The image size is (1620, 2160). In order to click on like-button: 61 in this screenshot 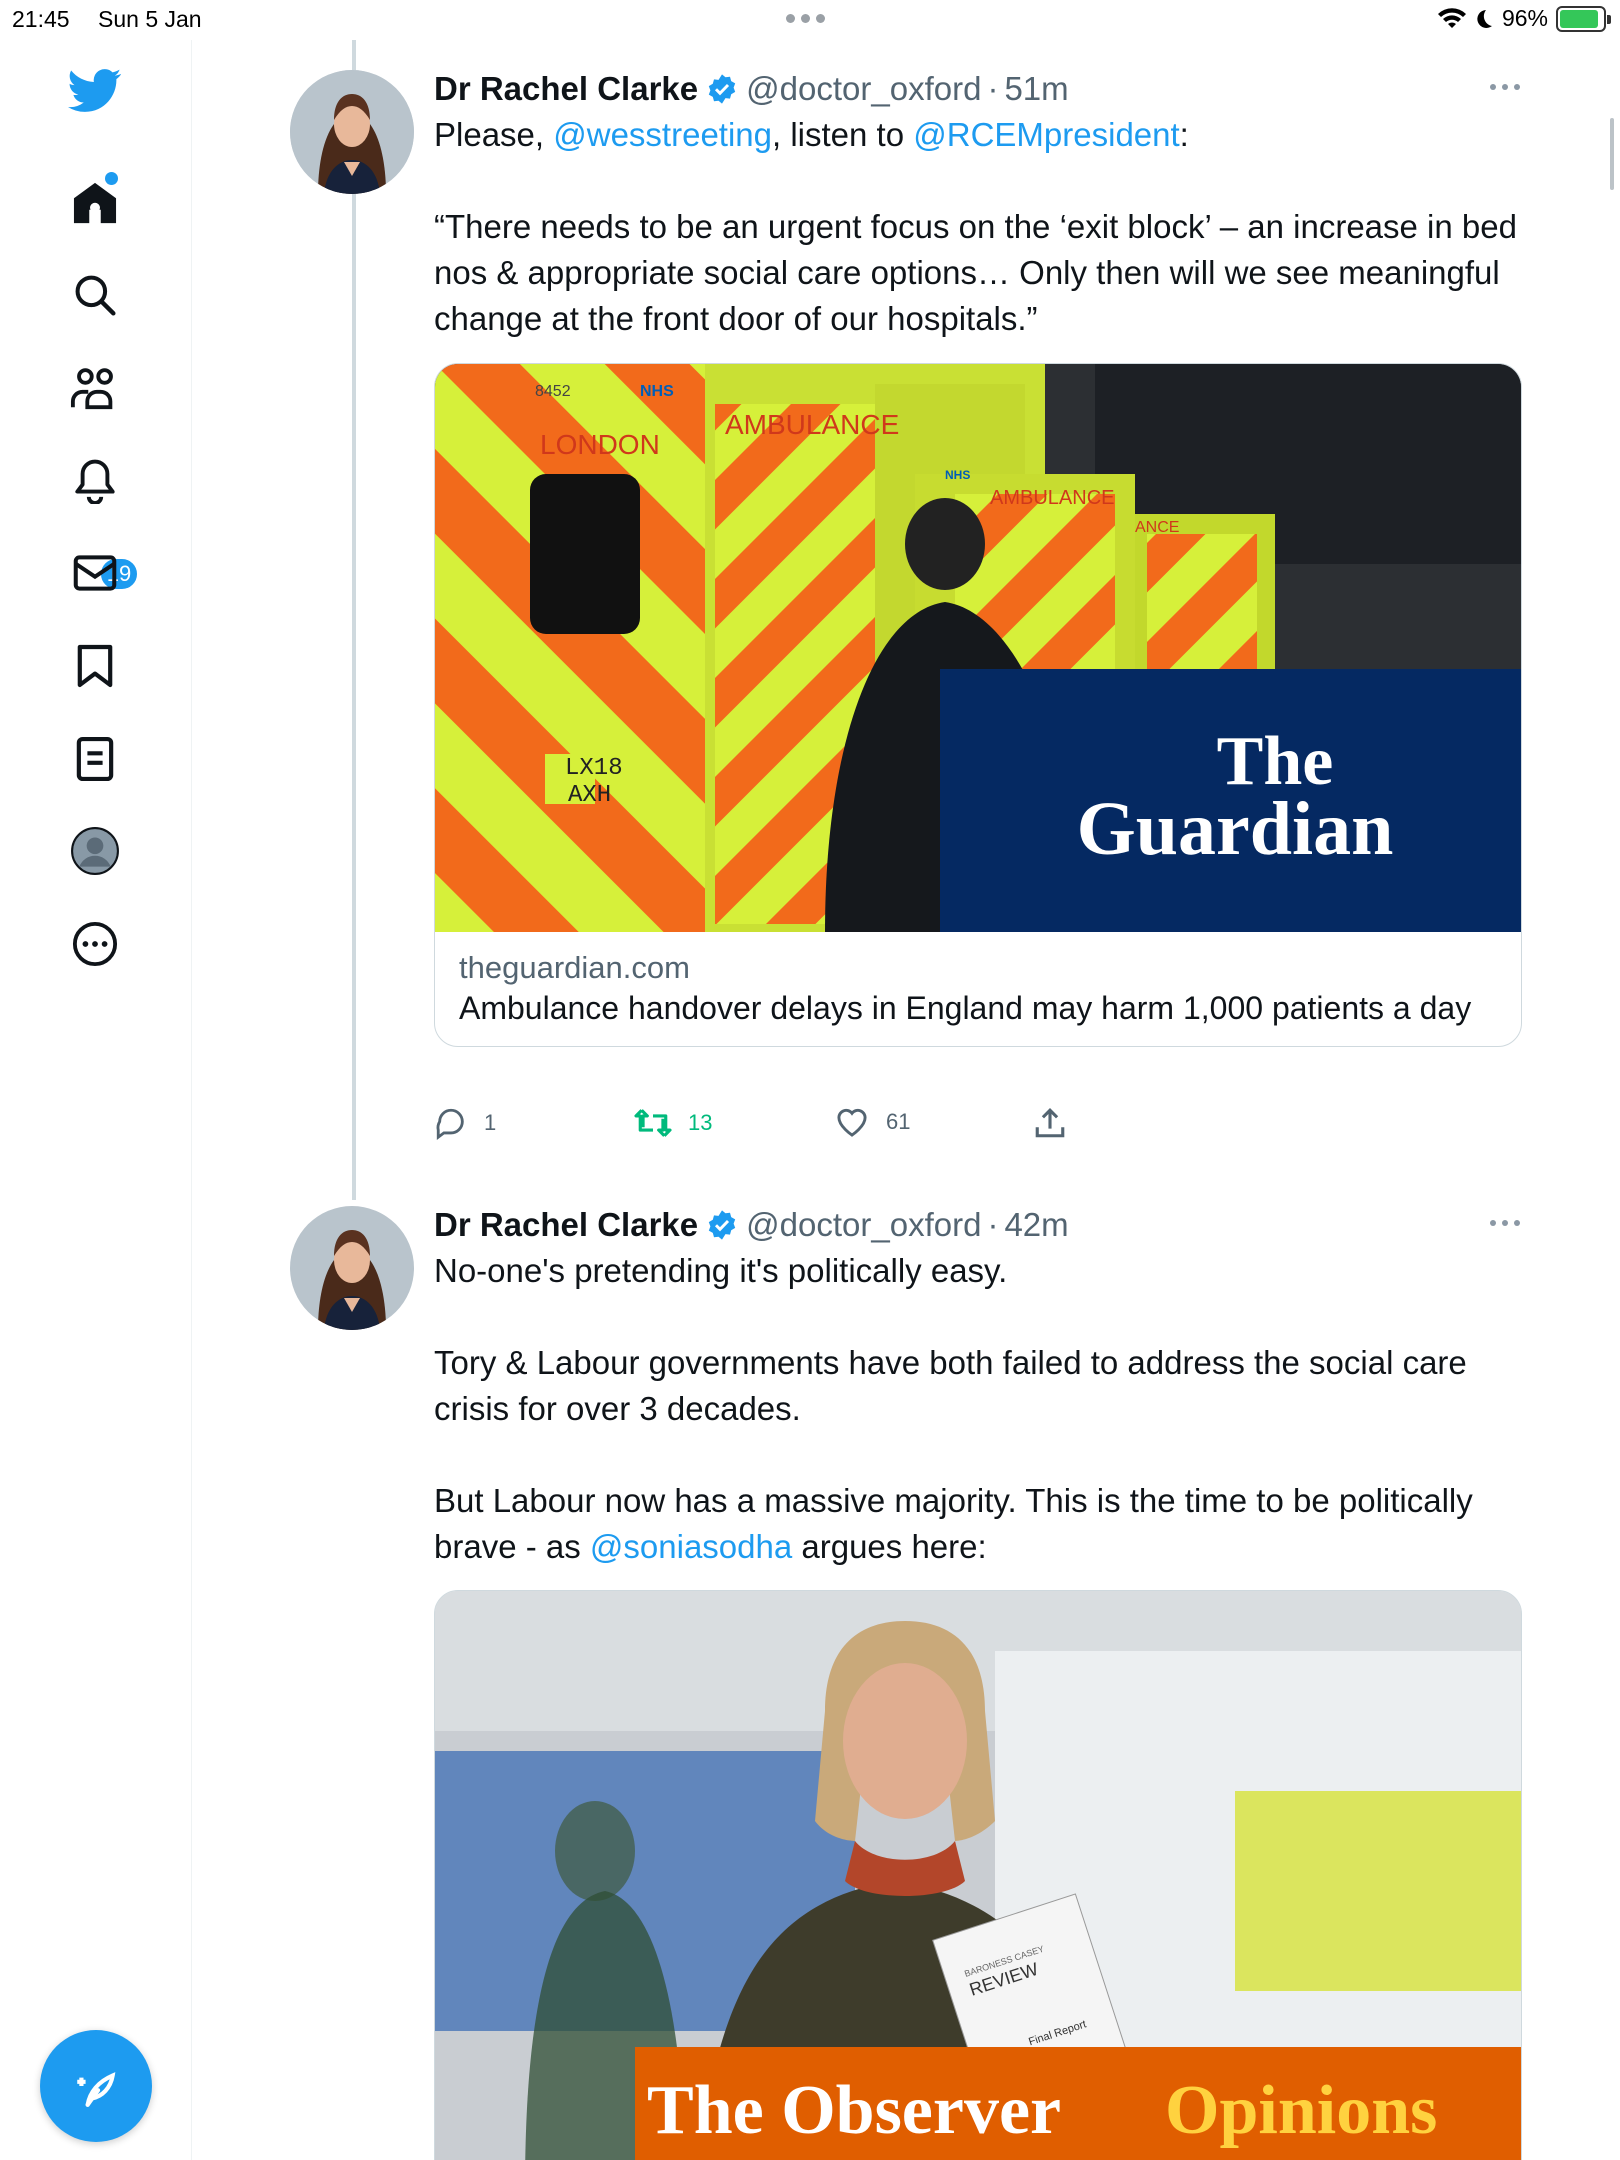, I will do `click(872, 1122)`.